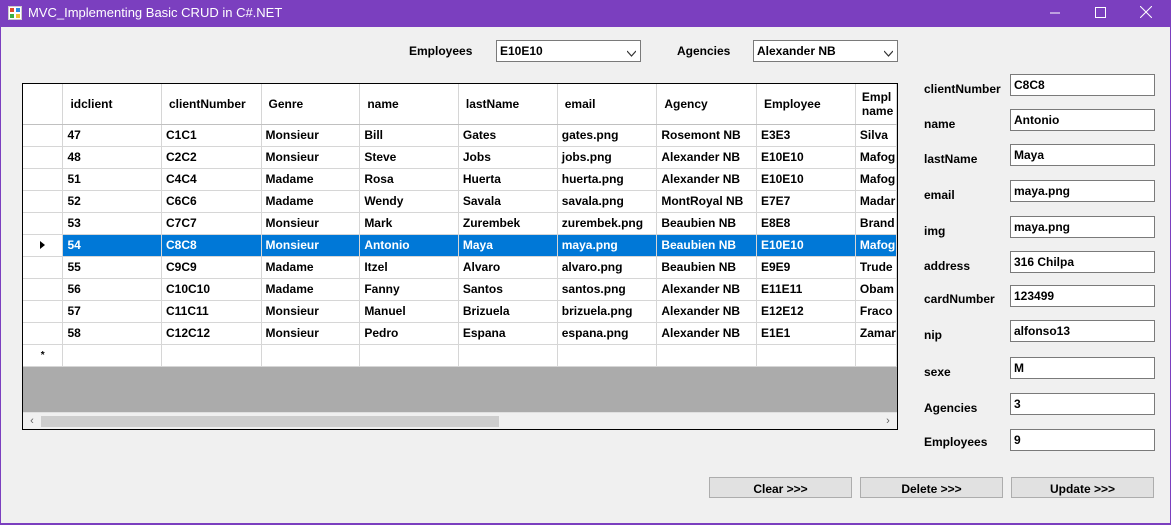  Describe the element at coordinates (508, 135) in the screenshot. I see `table-cell: Gates` at that location.